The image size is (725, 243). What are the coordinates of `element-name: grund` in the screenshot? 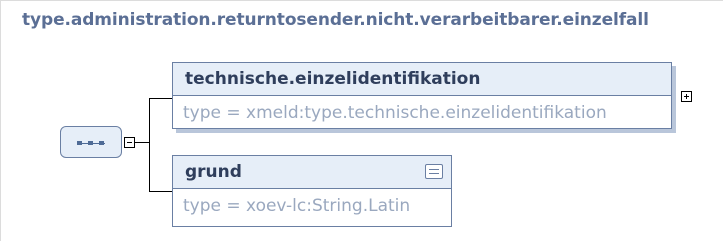 It's located at (213, 172).